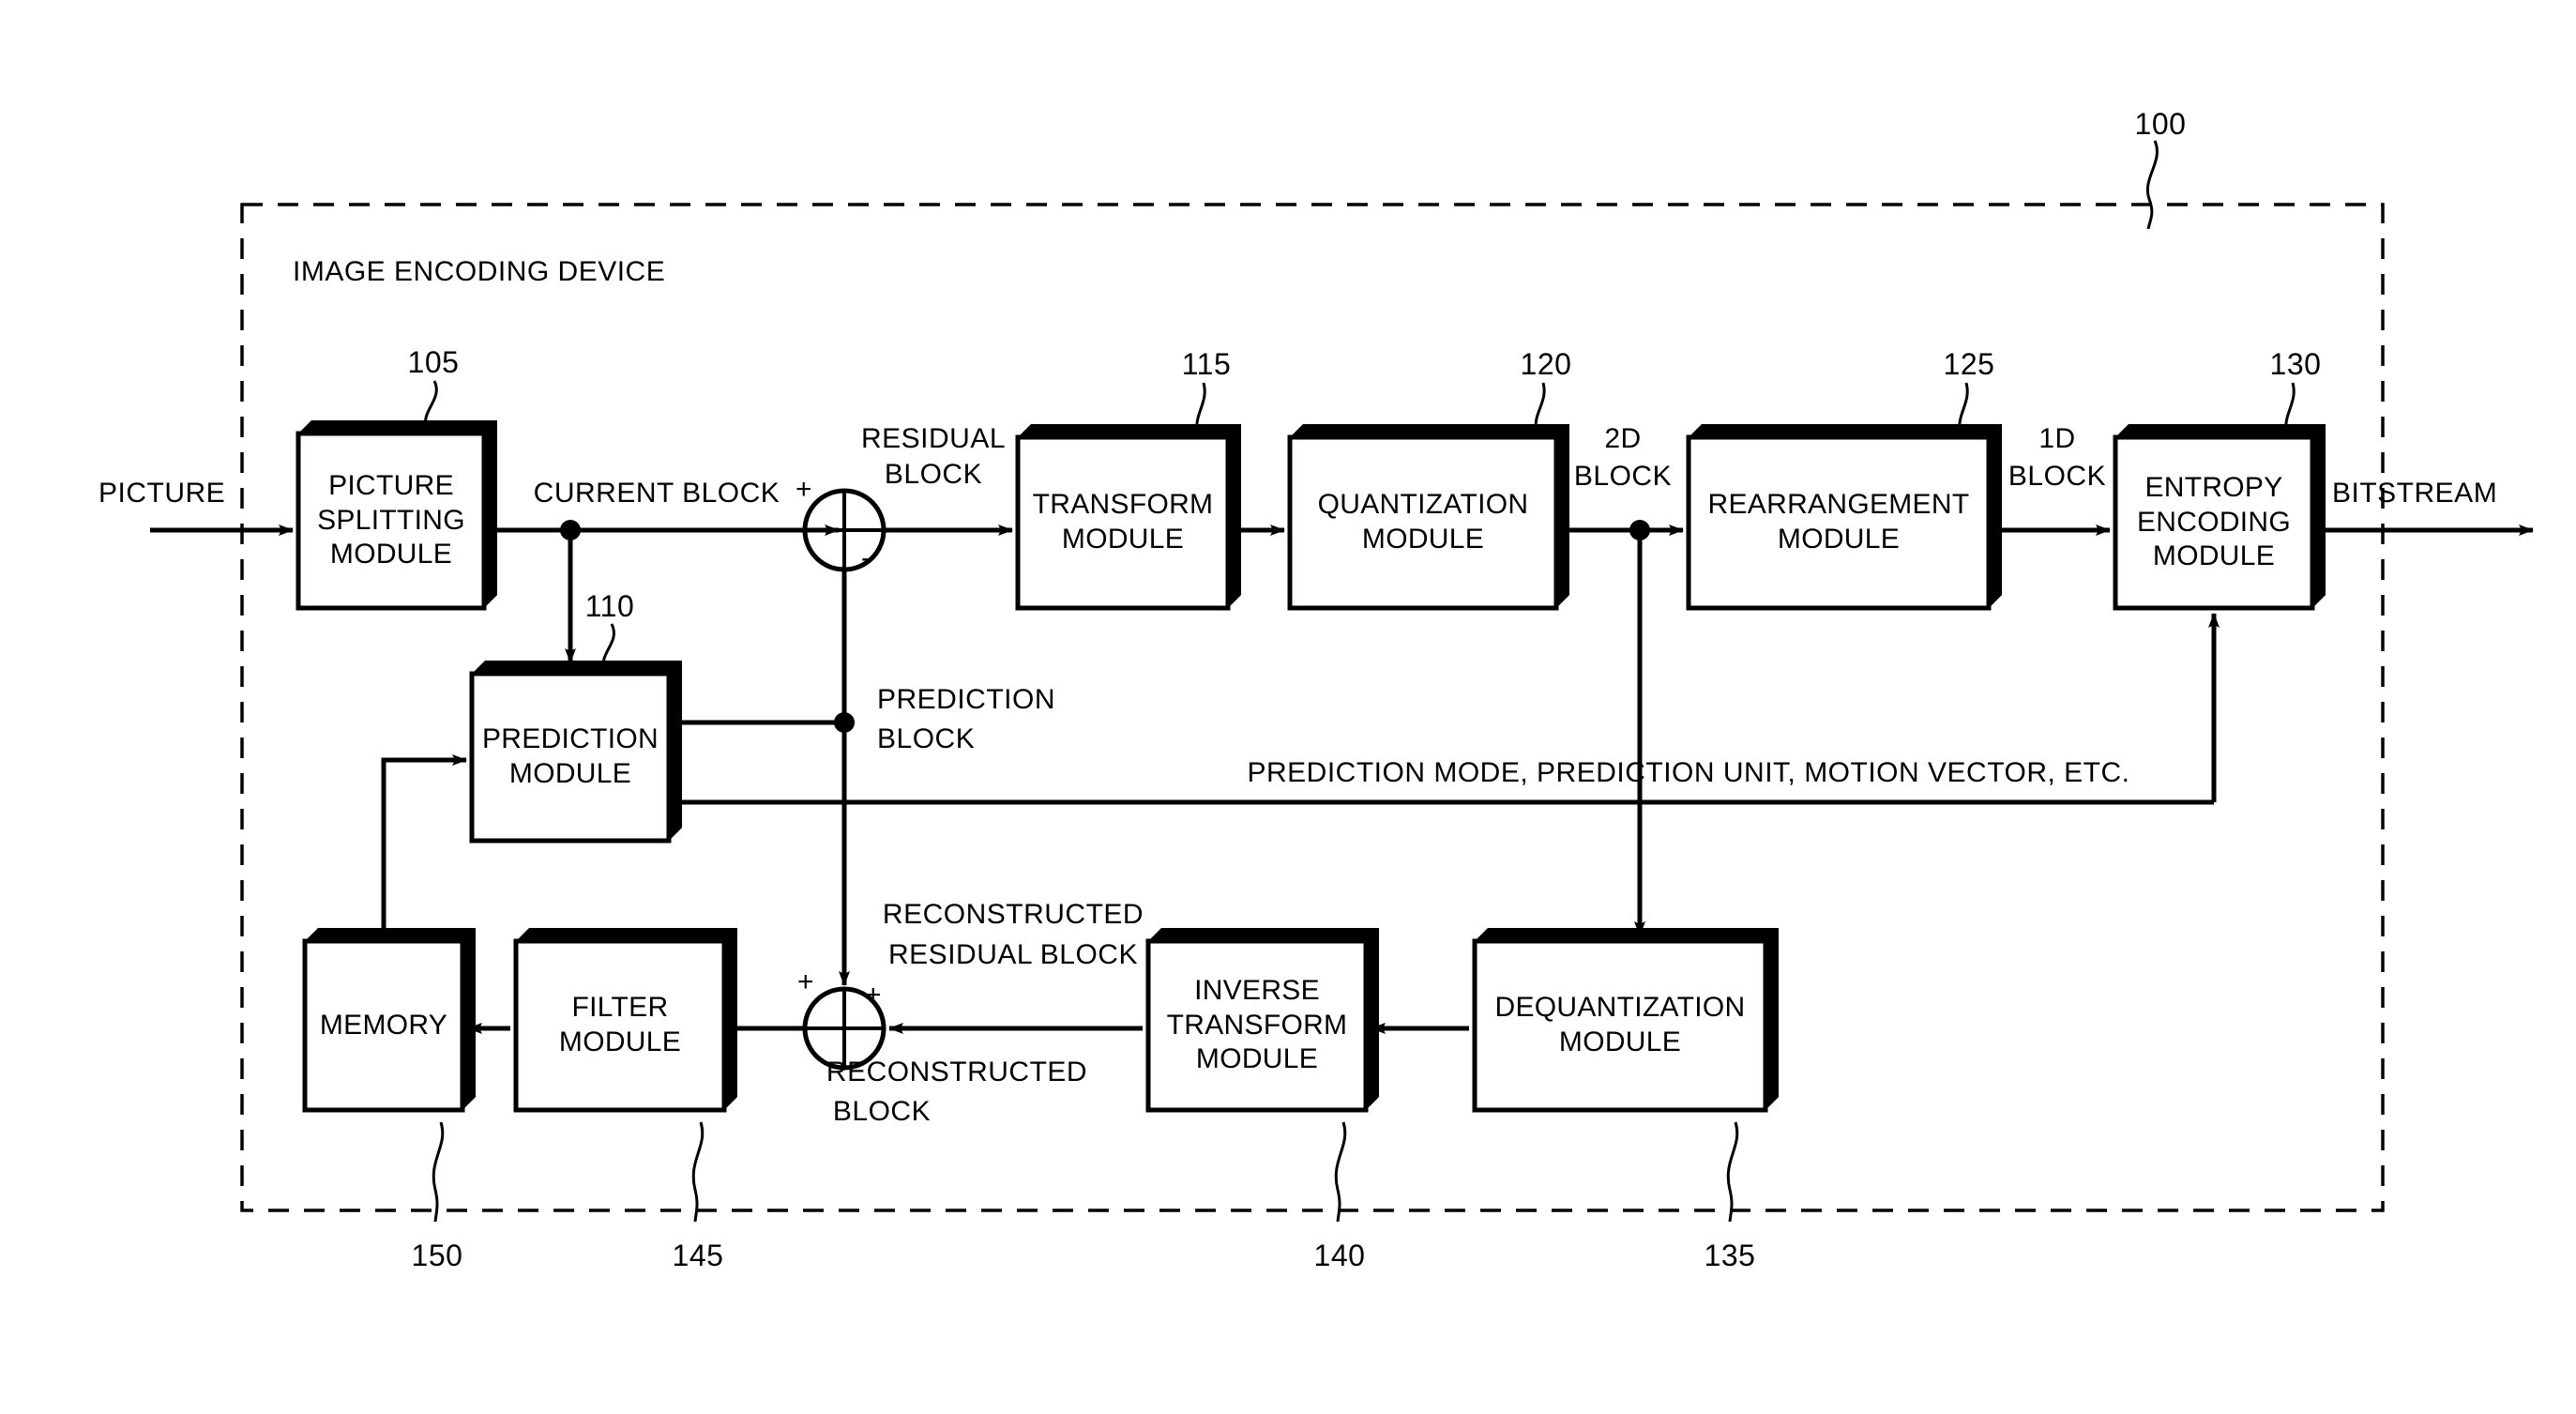  What do you see at coordinates (698, 1255) in the screenshot?
I see `reference-number-145: 145` at bounding box center [698, 1255].